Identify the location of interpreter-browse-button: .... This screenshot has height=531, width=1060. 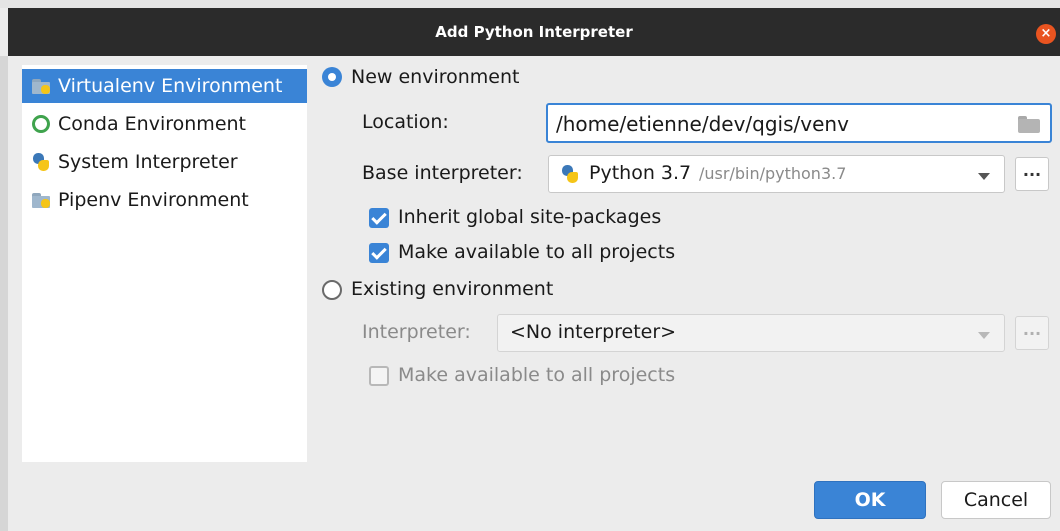
(1032, 333).